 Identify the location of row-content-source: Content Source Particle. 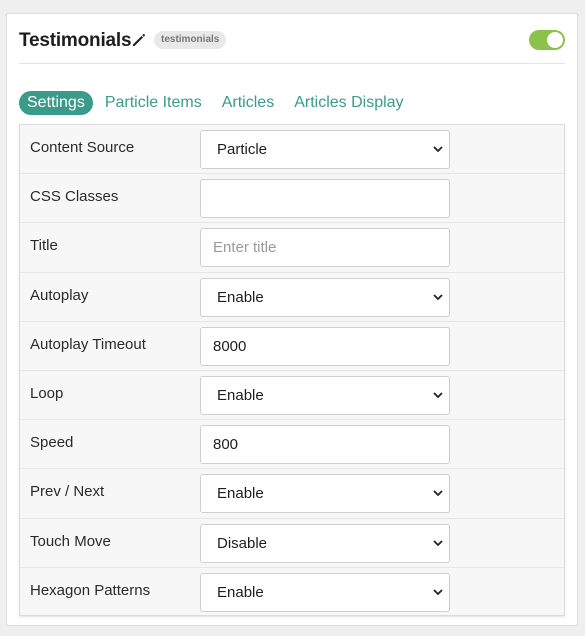
(292, 150).